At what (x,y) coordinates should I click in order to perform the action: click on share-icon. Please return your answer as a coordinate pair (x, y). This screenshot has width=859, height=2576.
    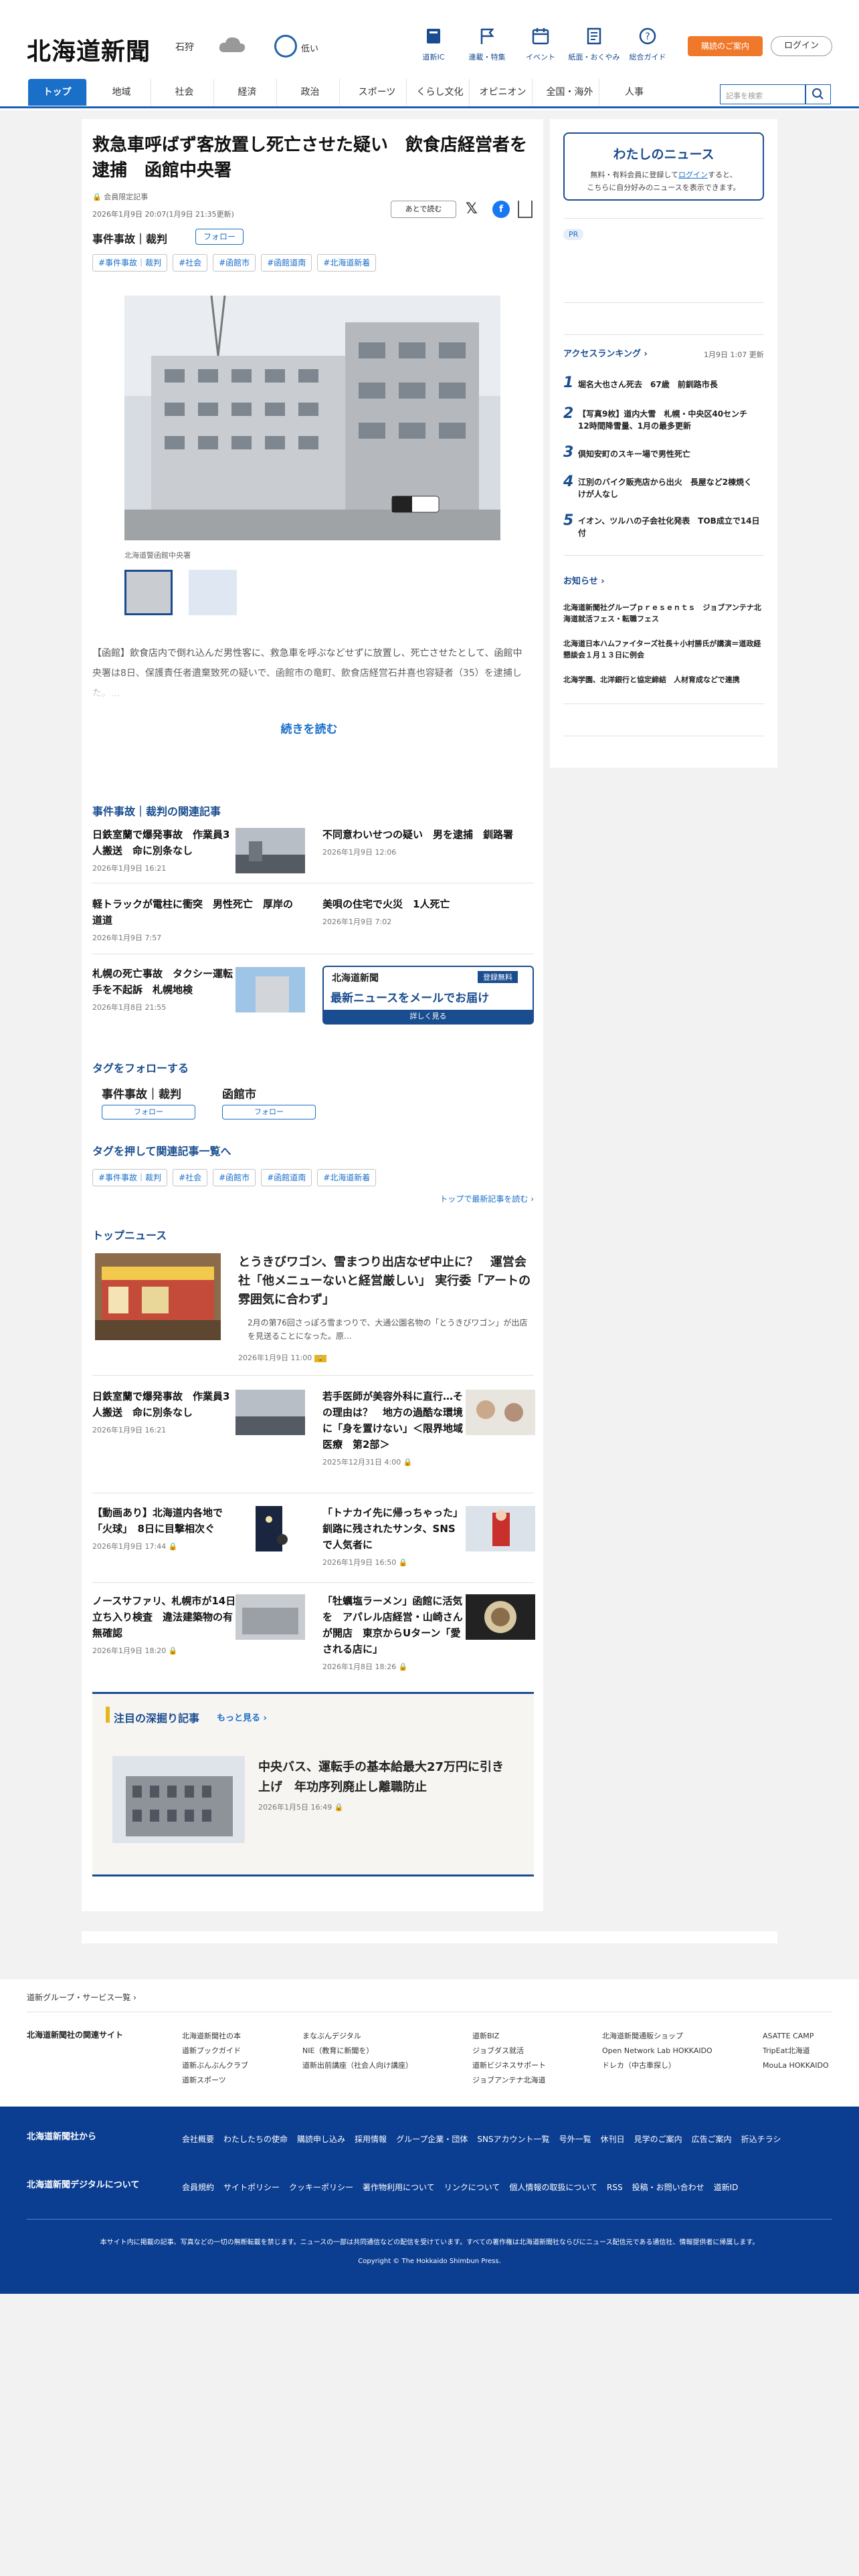
    Looking at the image, I should click on (525, 210).